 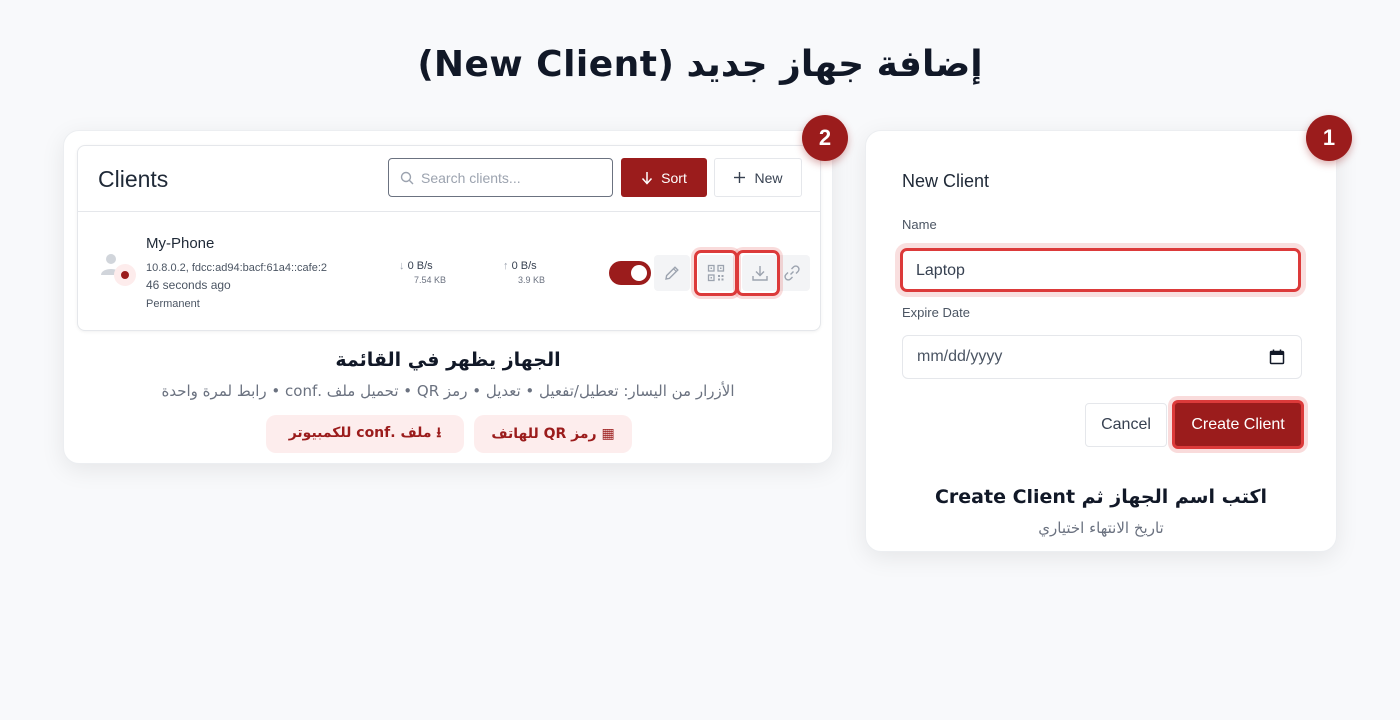 I want to click on status-indicator, so click(x=125, y=275).